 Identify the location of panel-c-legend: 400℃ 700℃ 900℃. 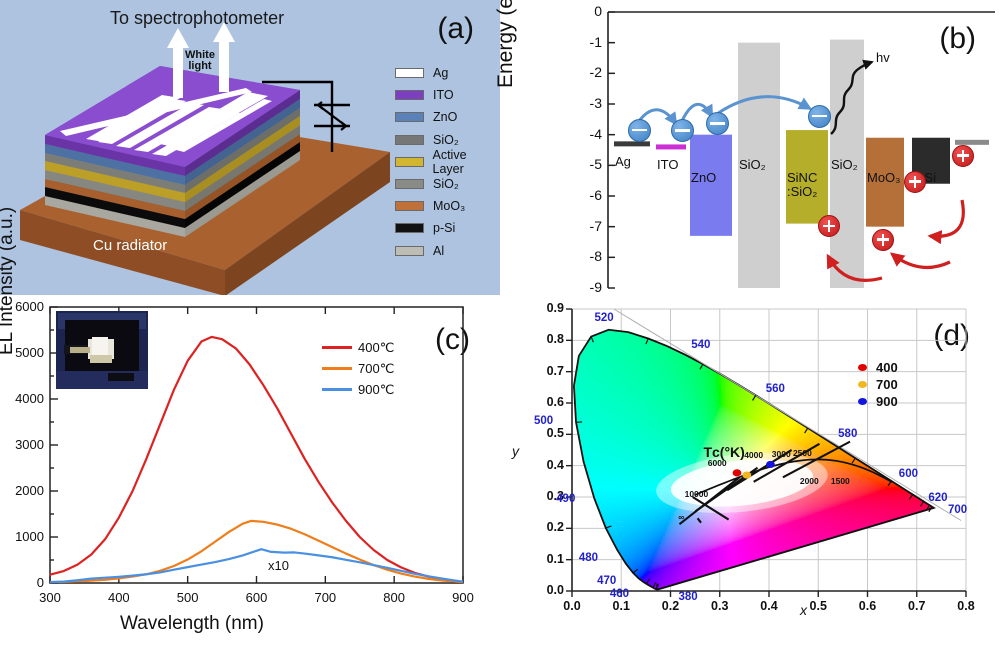
(358, 368).